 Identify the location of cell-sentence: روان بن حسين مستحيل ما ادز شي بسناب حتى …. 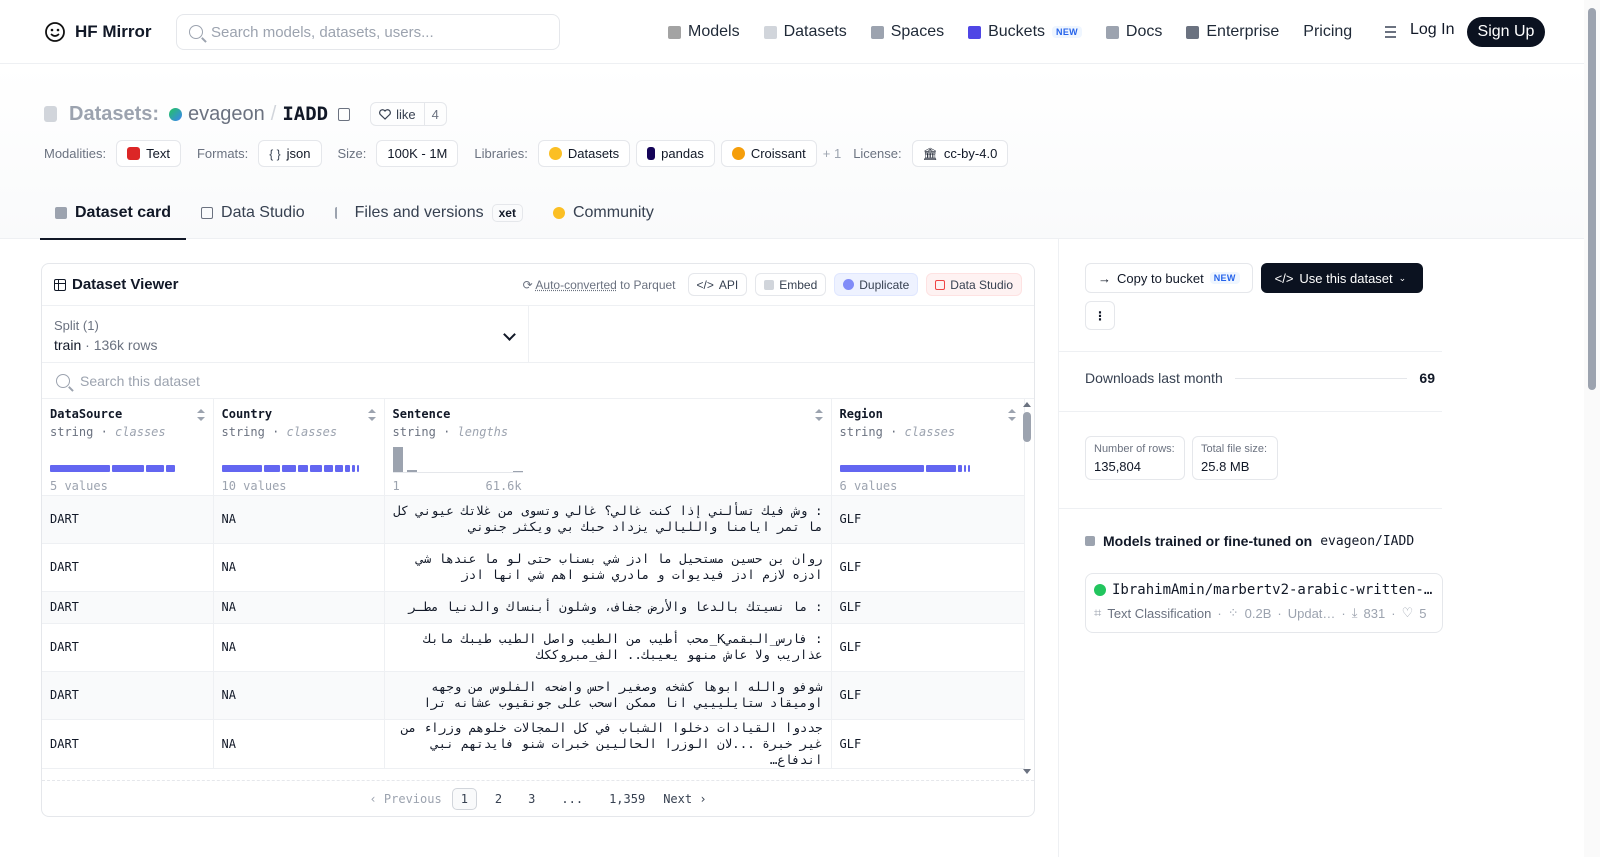
(608, 567).